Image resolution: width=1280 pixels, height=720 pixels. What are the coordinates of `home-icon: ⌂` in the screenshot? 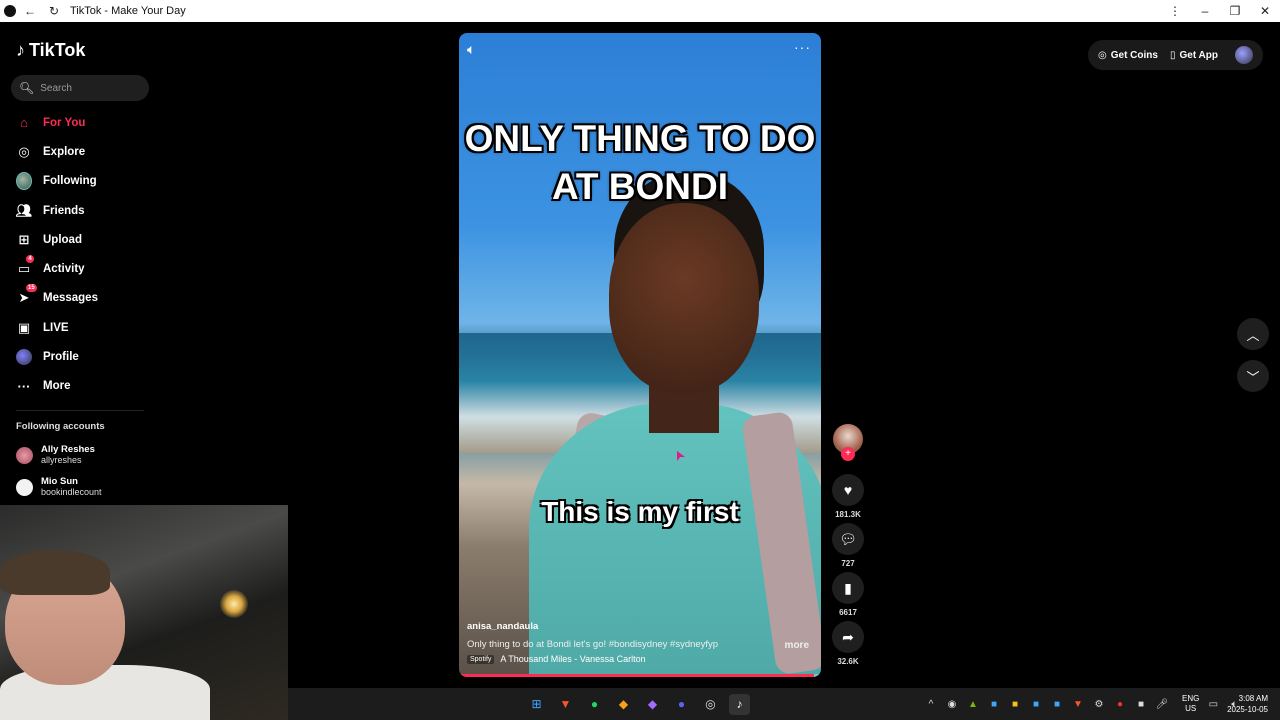 It's located at (24, 123).